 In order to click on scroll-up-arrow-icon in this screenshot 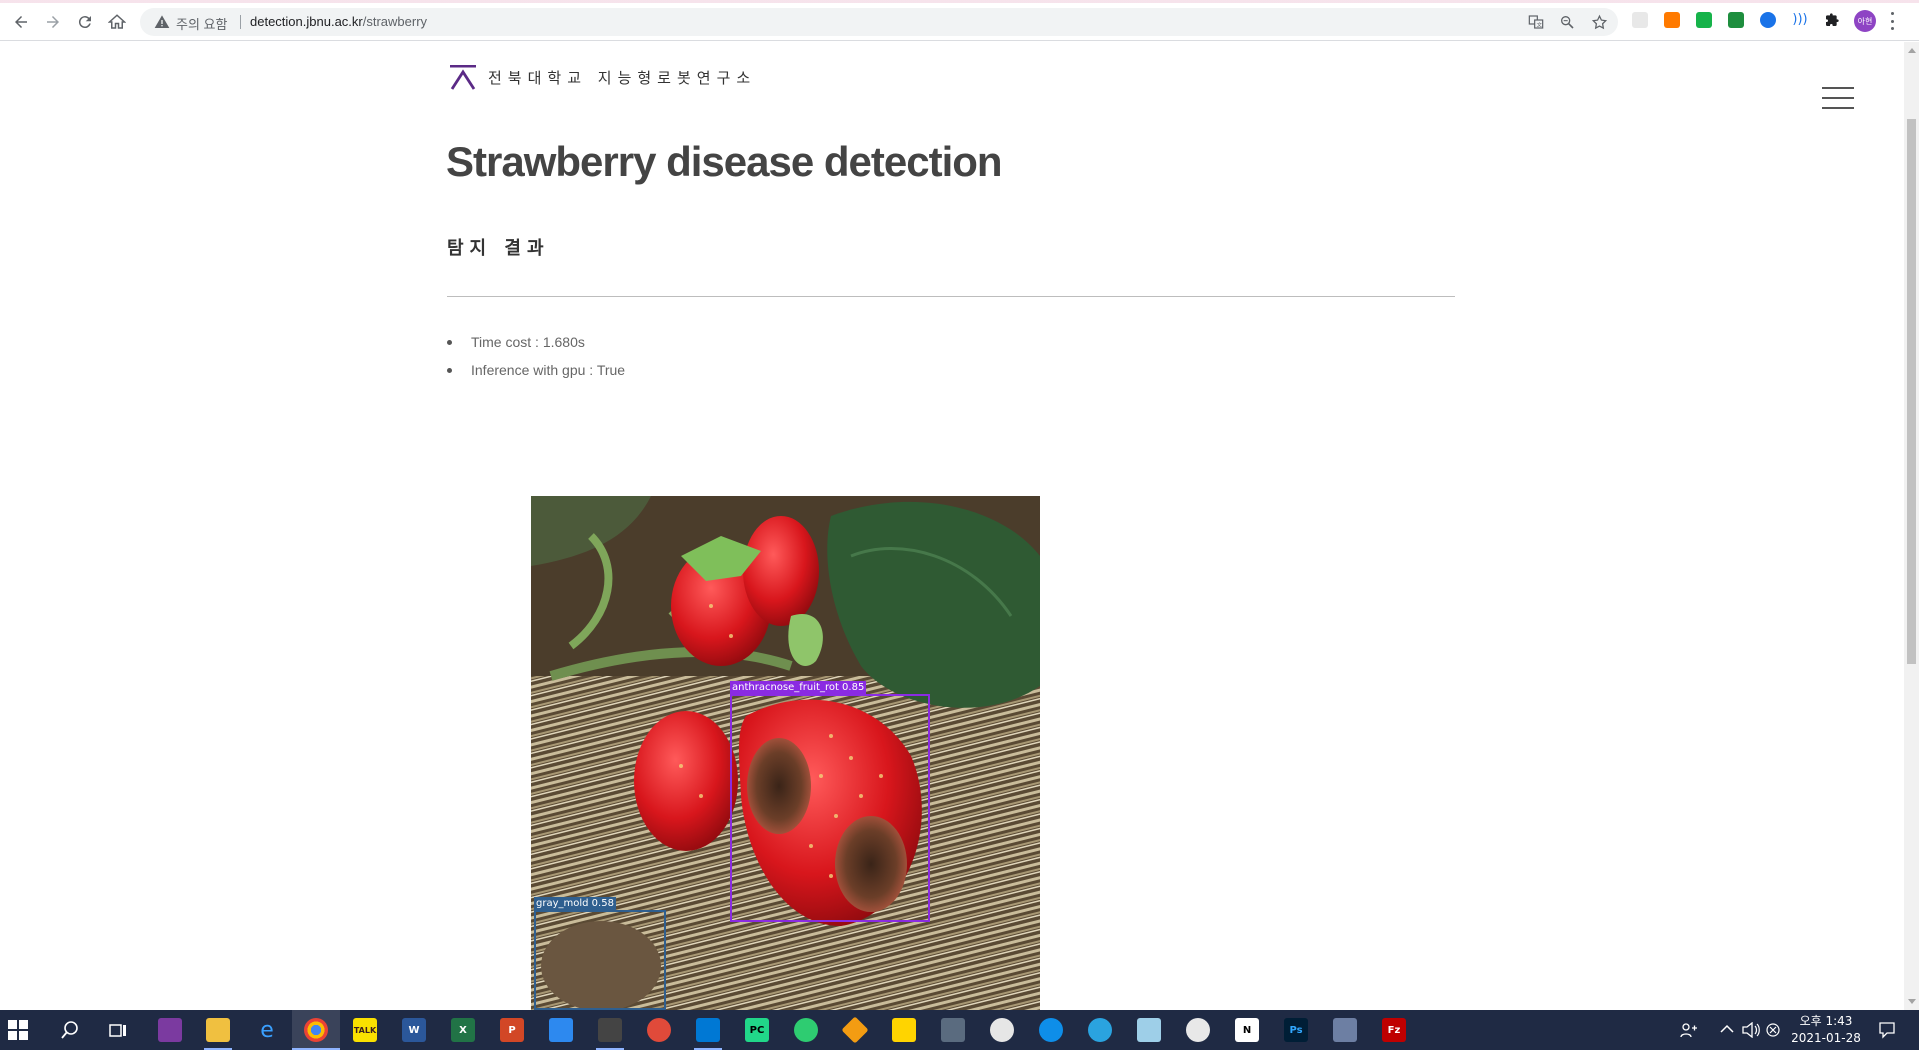, I will do `click(1912, 50)`.